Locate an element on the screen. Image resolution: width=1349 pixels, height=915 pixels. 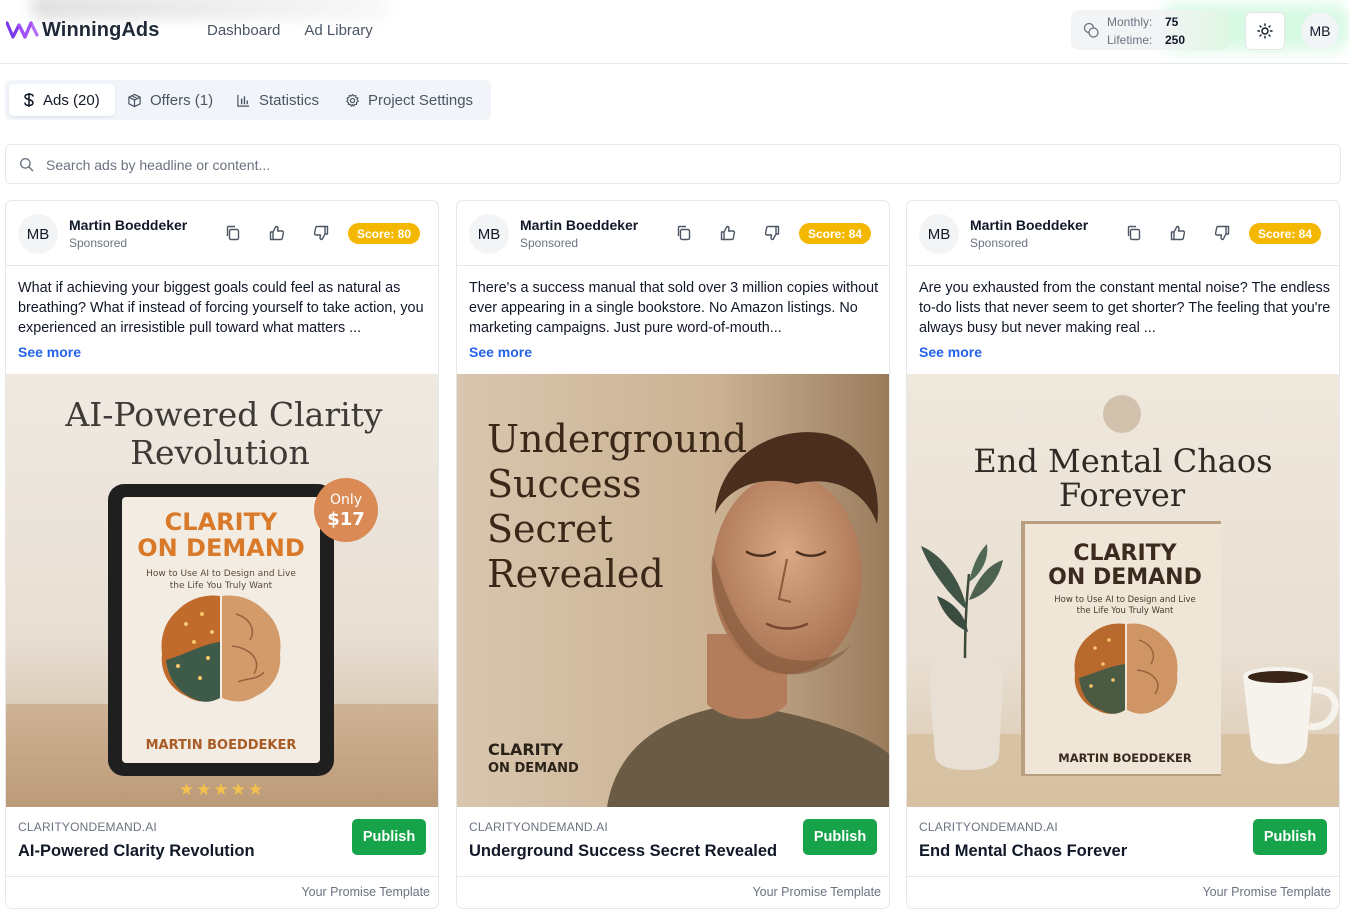
search-icon is located at coordinates (26, 164).